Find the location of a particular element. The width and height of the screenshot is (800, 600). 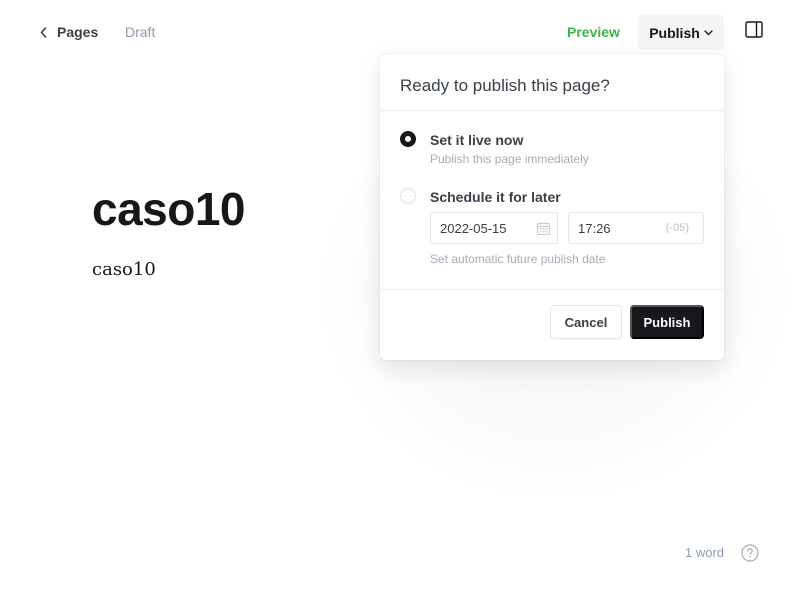

chevron-down-icon is located at coordinates (708, 32).